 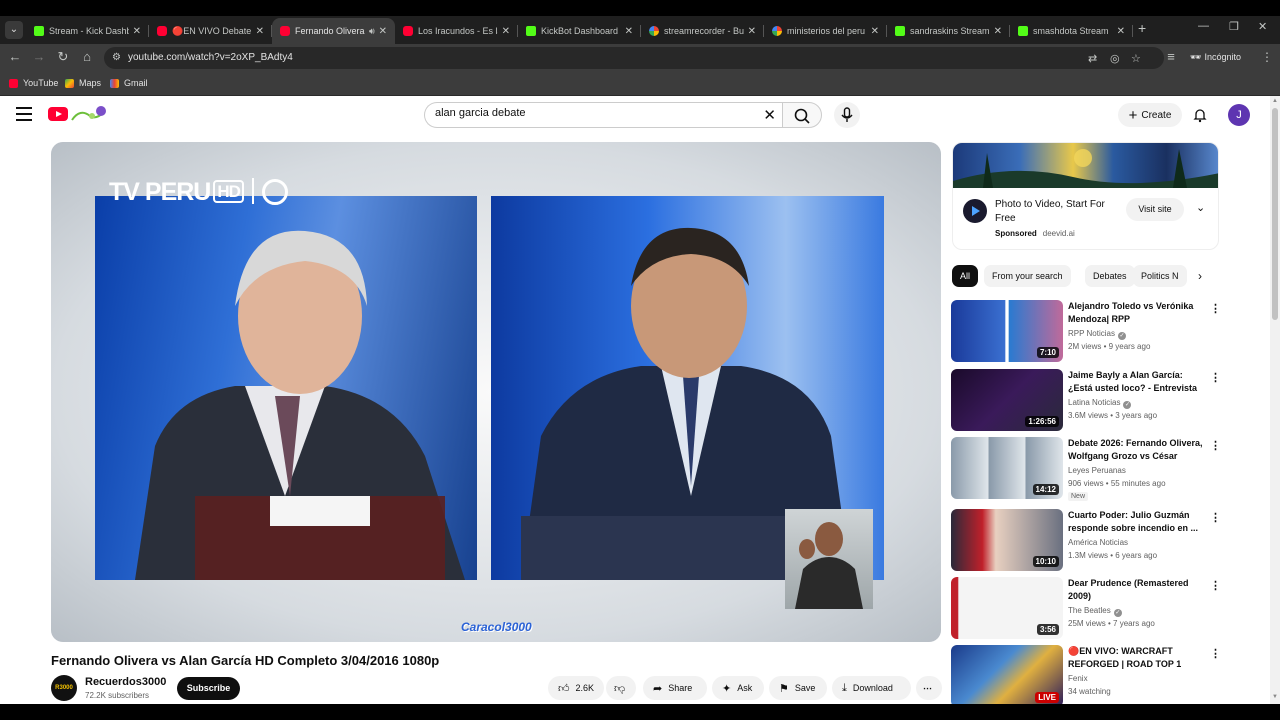 I want to click on browser-tab-active: Fernando Olivera 🔊︎ ✕, so click(x=333, y=31).